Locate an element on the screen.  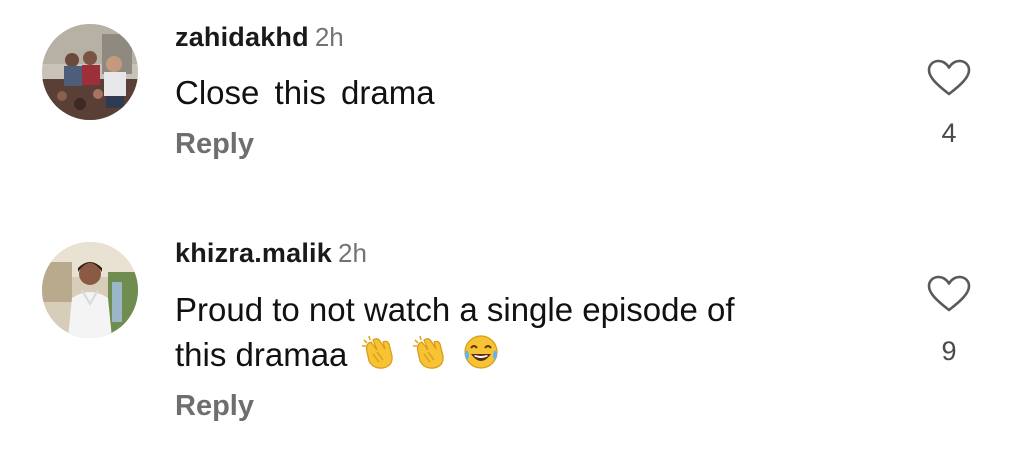
person-photo-avatar is located at coordinates (90, 290).